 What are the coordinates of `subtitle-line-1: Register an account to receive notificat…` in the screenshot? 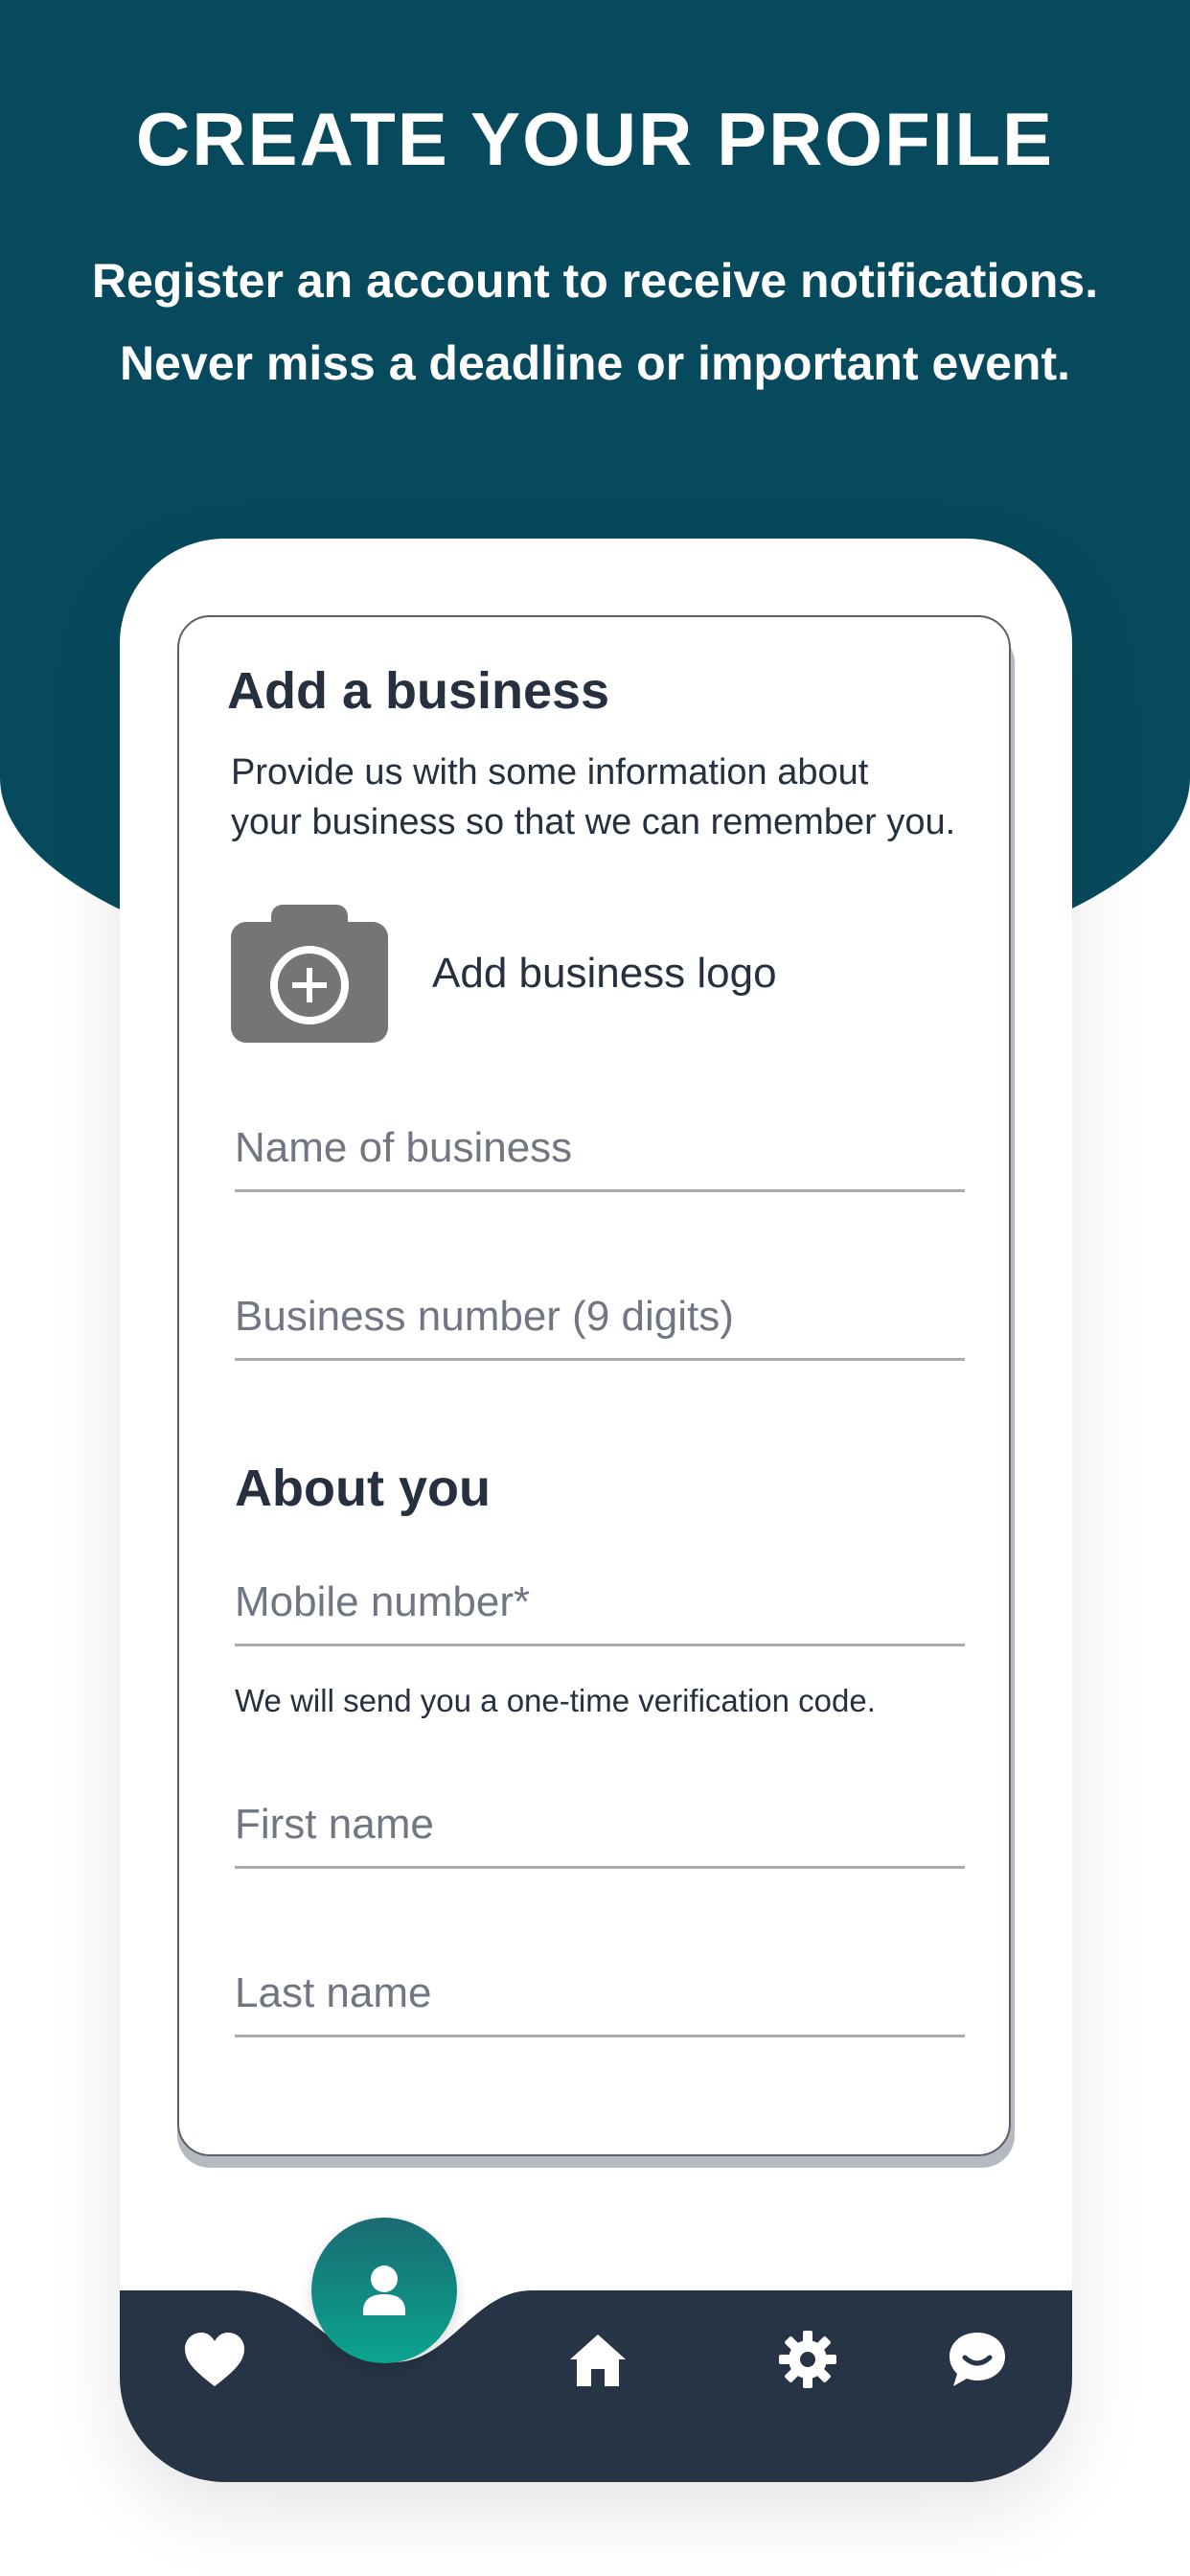 It's located at (595, 281).